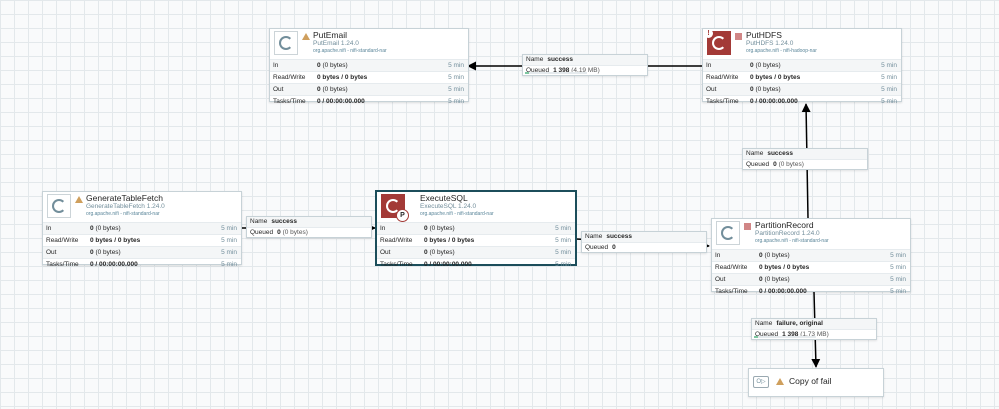  Describe the element at coordinates (330, 35) in the screenshot. I see `processor-name: PutEmail` at that location.